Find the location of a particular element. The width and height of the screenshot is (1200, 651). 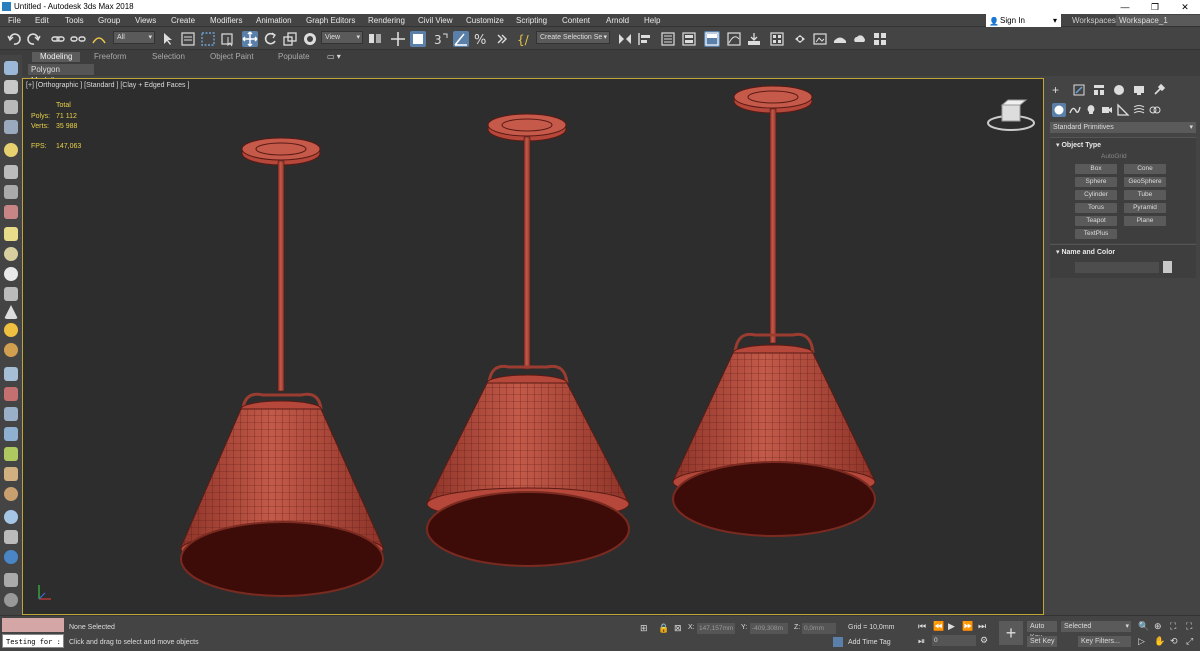

workspace-dropdown: Workspace_1 is located at coordinates (1158, 20).